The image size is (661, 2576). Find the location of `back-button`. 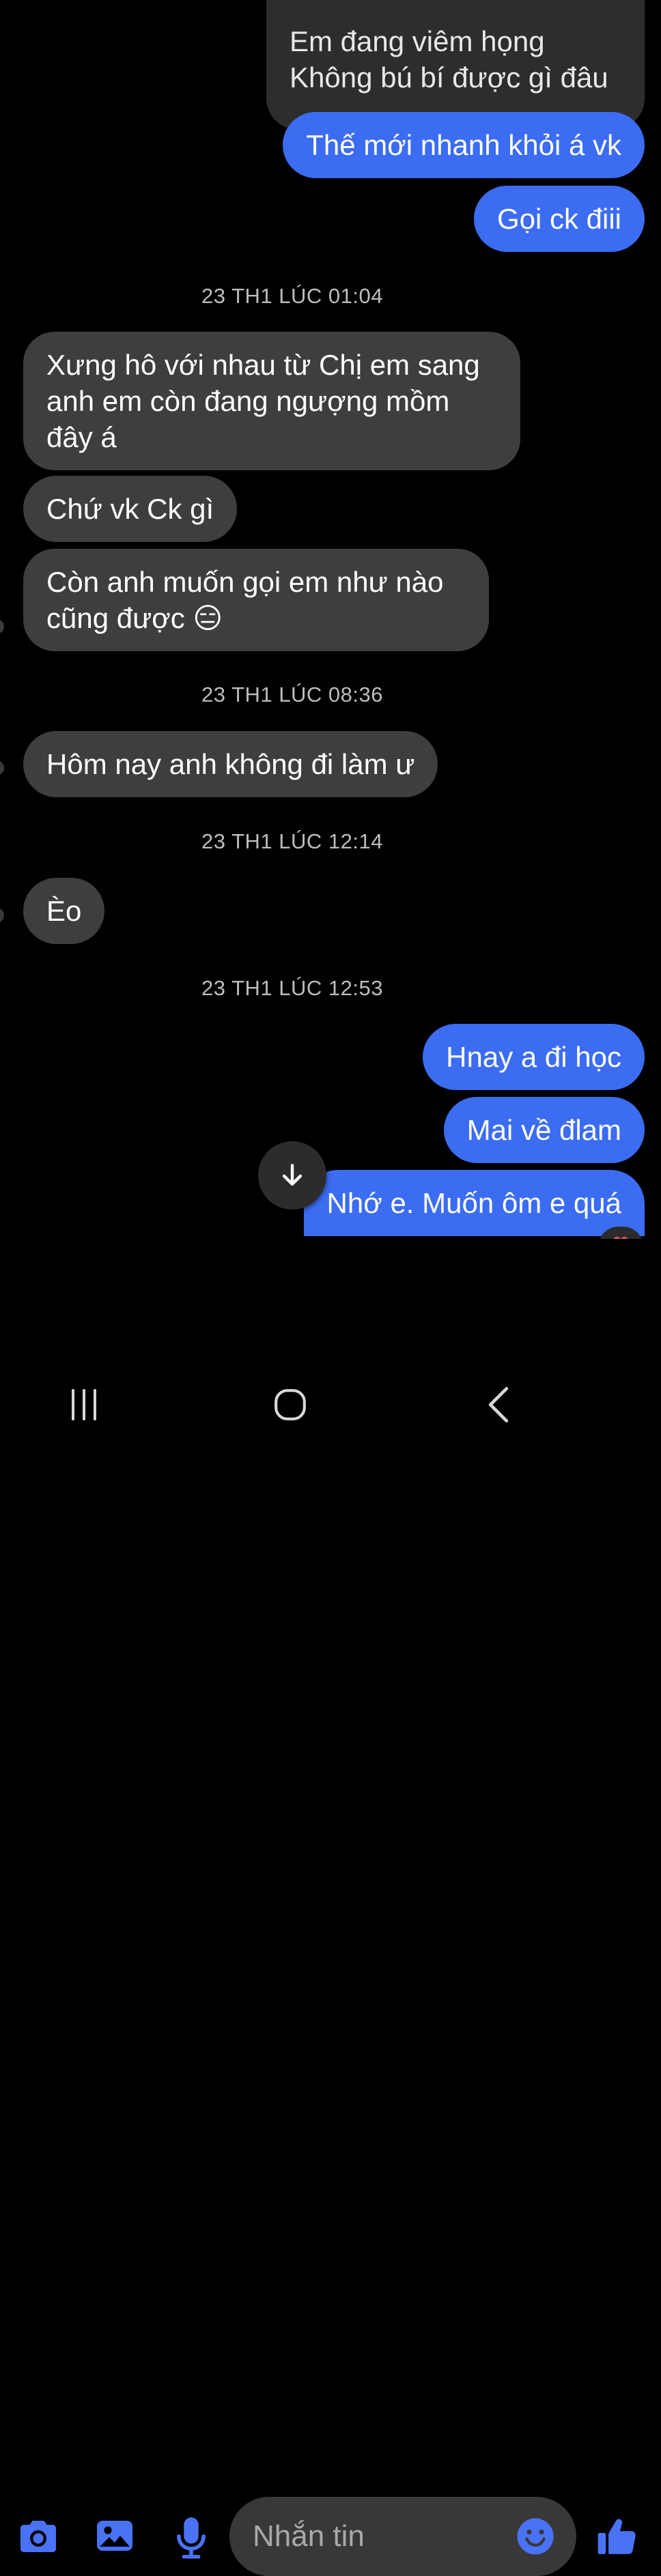

back-button is located at coordinates (499, 1405).